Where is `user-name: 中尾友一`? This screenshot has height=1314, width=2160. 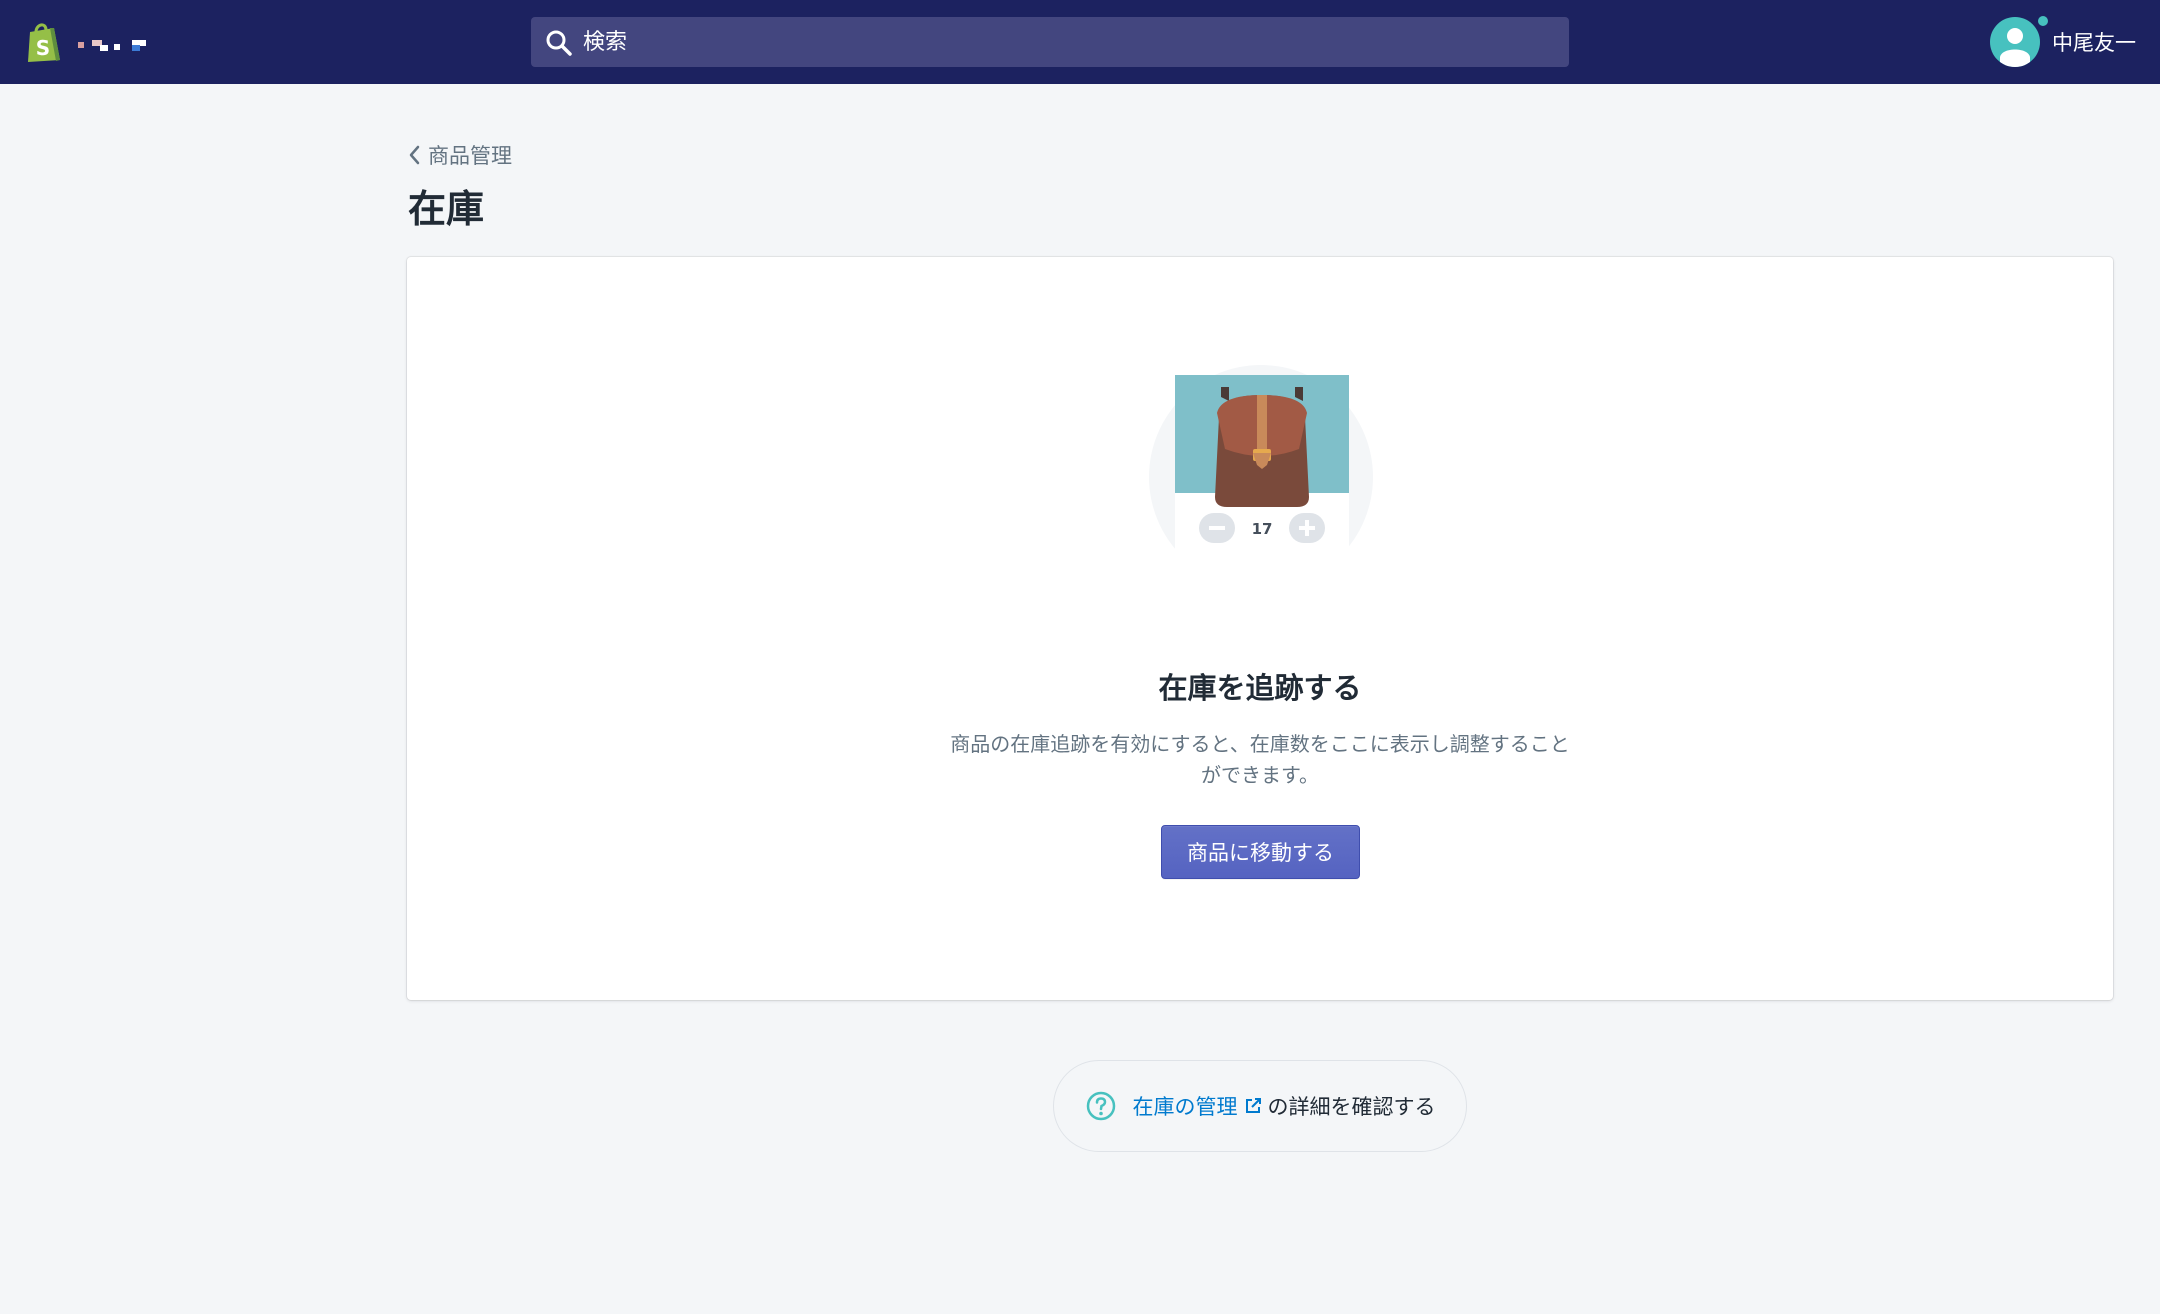
user-name: 中尾友一 is located at coordinates (2094, 42).